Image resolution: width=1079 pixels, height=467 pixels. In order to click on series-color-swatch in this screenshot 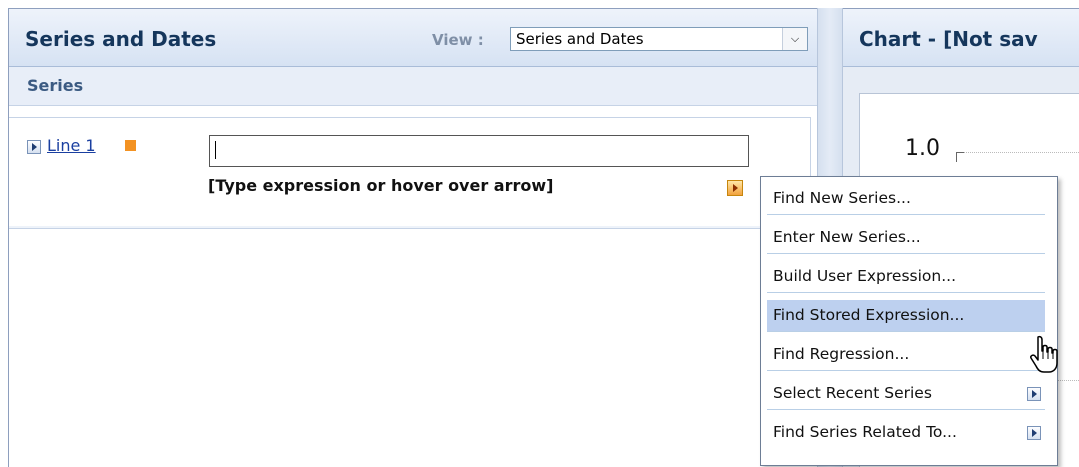, I will do `click(130, 145)`.